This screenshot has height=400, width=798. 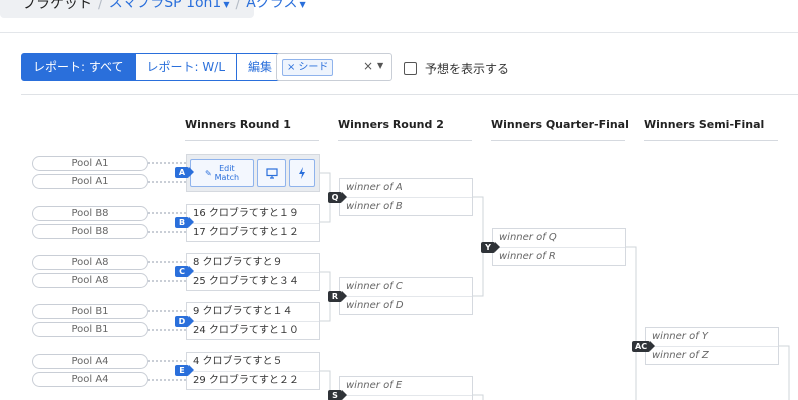 What do you see at coordinates (337, 296) in the screenshot?
I see `match-badge: R` at bounding box center [337, 296].